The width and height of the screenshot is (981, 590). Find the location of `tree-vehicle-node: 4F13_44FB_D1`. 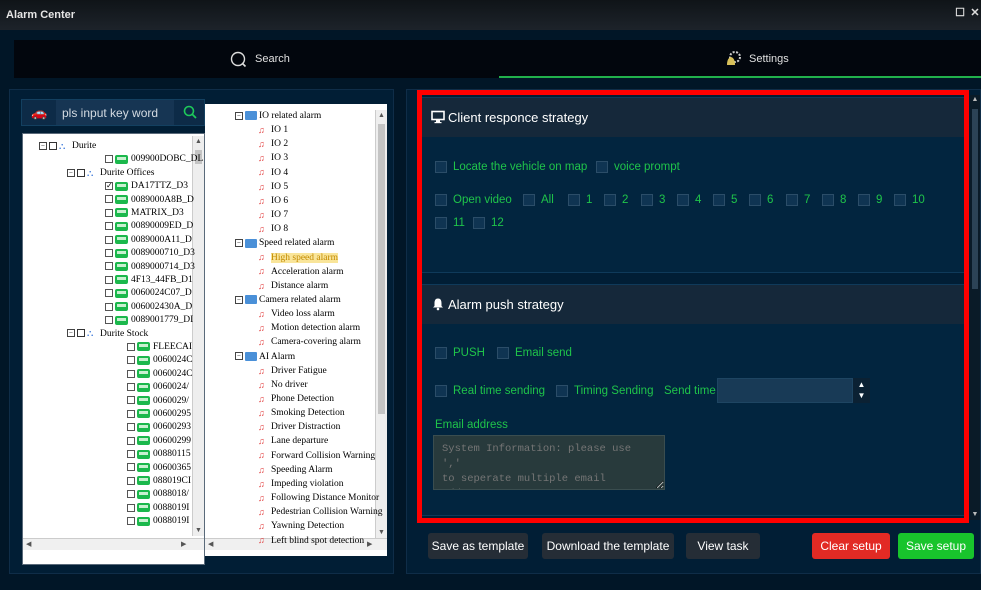

tree-vehicle-node: 4F13_44FB_D1 is located at coordinates (149, 280).